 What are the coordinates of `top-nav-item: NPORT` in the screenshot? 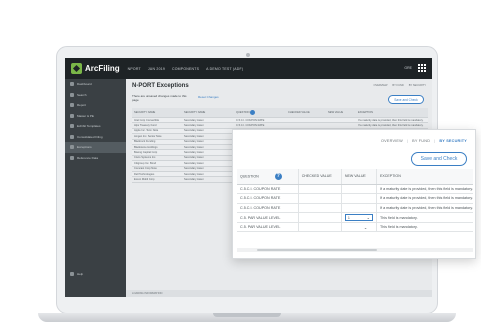 It's located at (134, 69).